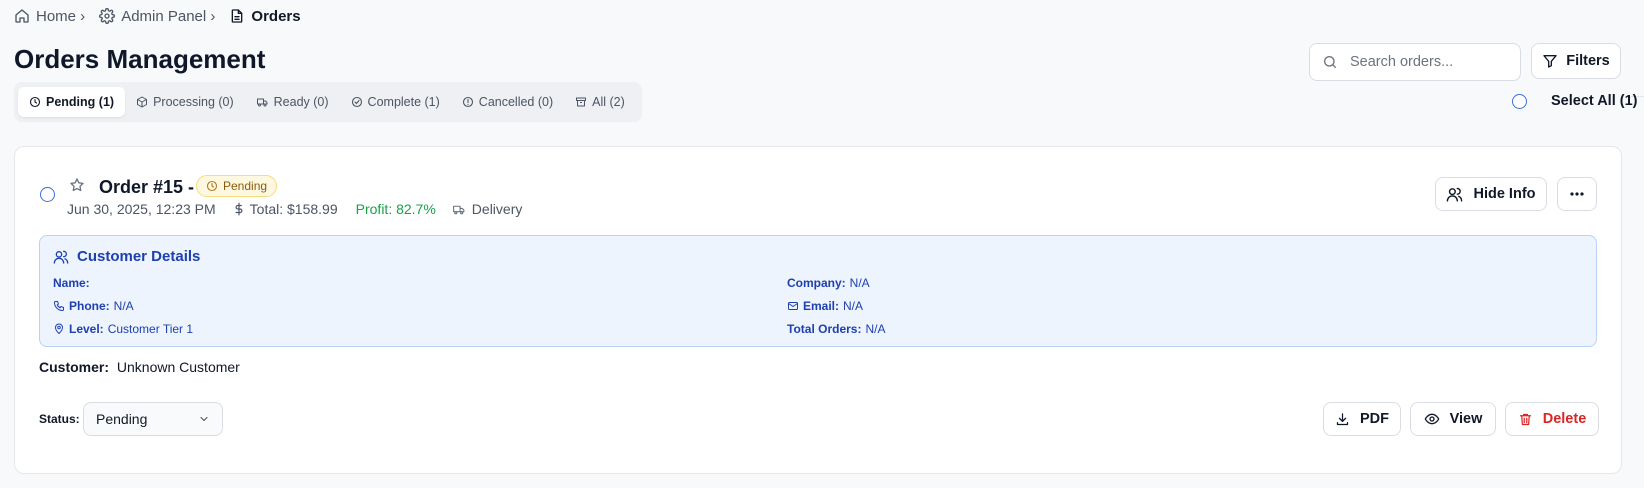  I want to click on status-badge: Pending, so click(237, 186).